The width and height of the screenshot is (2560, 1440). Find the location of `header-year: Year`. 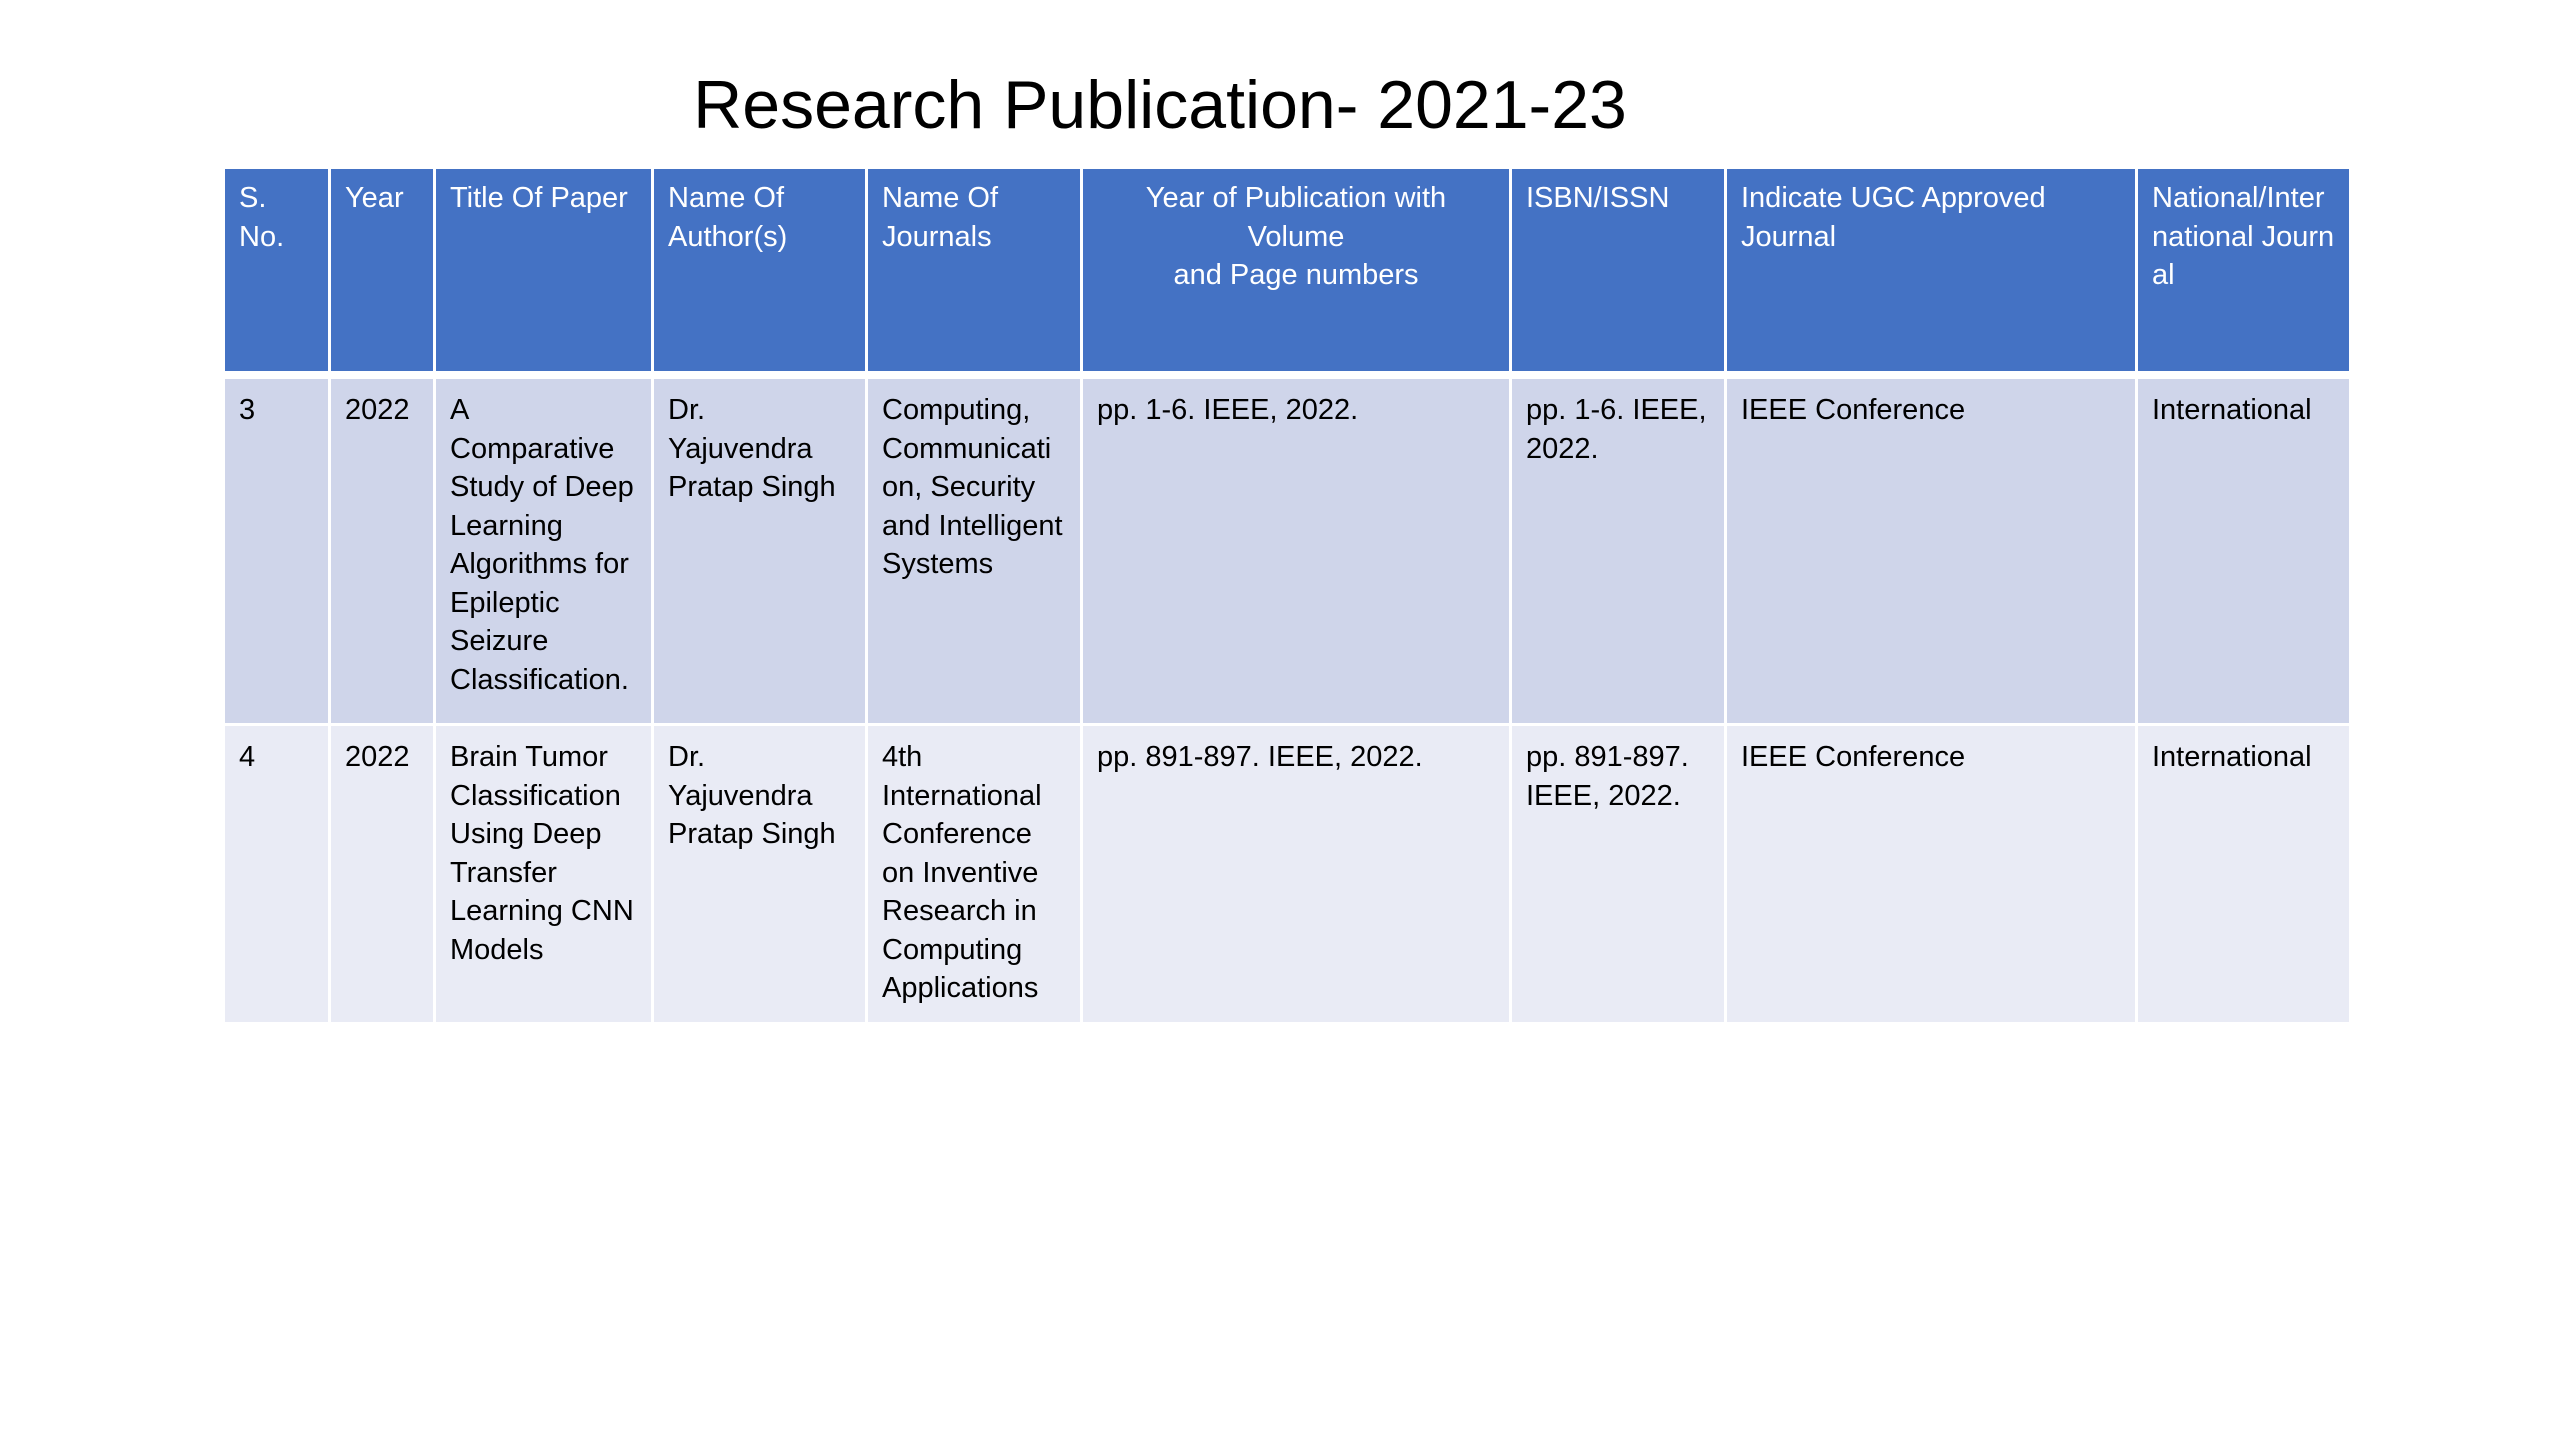

header-year: Year is located at coordinates (382, 271).